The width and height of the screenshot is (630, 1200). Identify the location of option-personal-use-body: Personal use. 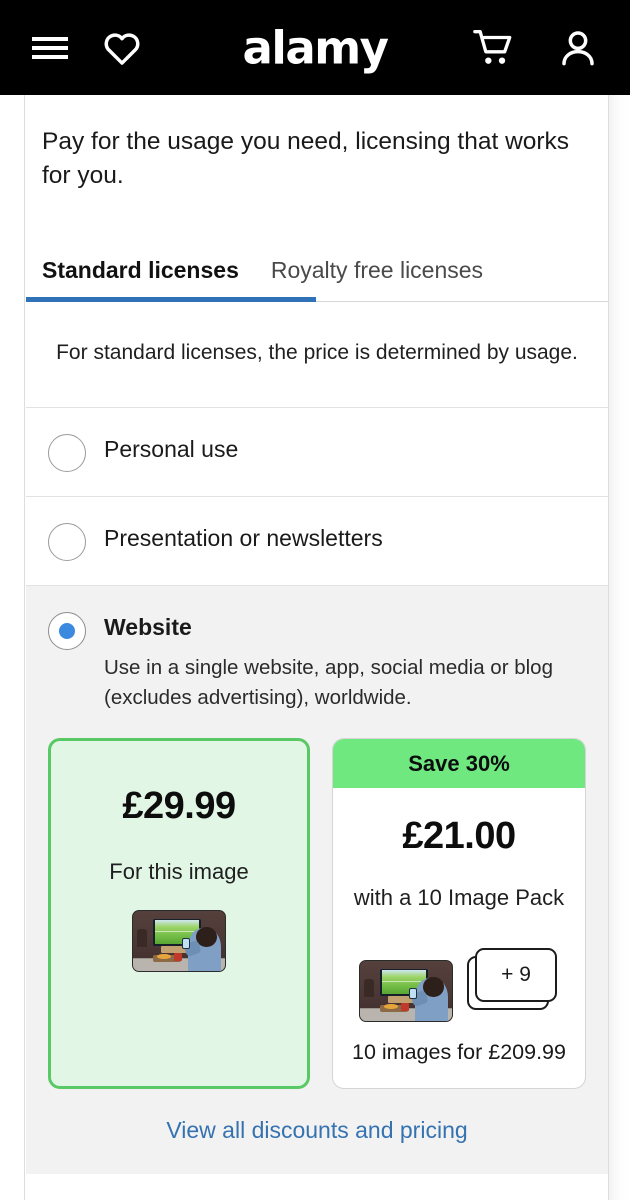
(346, 448).